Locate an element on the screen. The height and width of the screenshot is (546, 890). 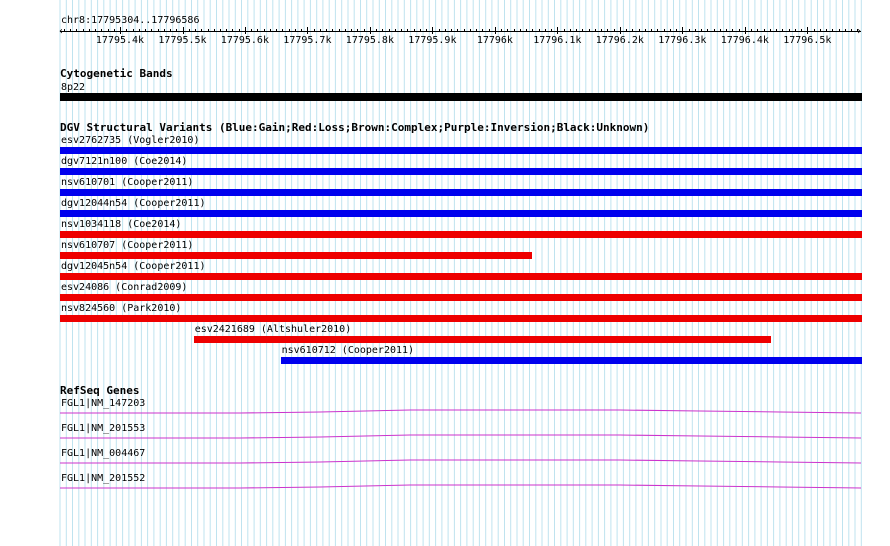
dgv-variant-label: esv24086 (Conrad2009) is located at coordinates (124, 287).